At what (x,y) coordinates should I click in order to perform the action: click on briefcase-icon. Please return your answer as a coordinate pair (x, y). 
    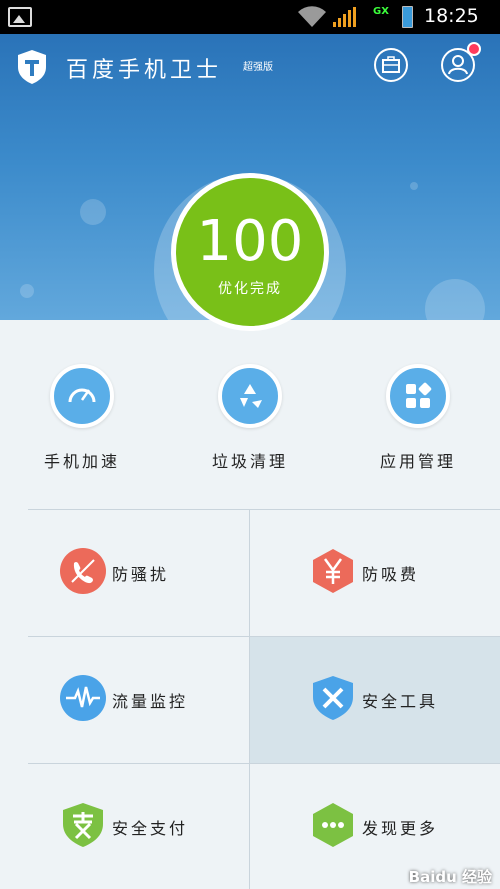
    Looking at the image, I should click on (391, 64).